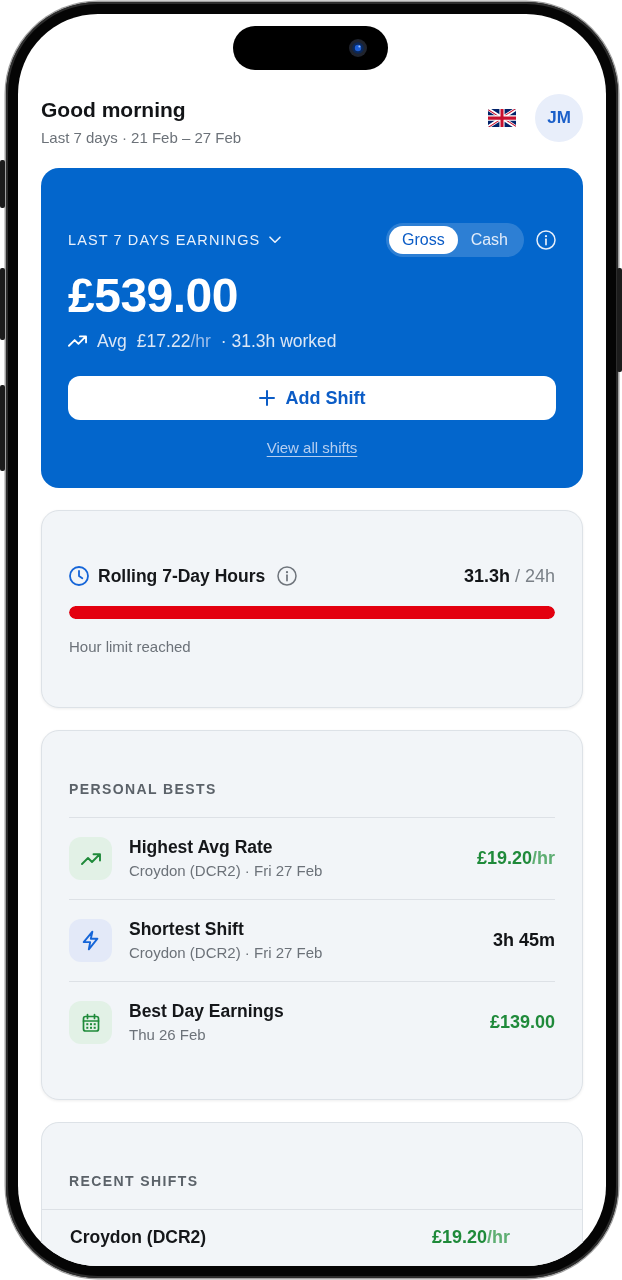 This screenshot has width=622, height=1280. I want to click on hours-reading: 31.3h / 24h, so click(509, 576).